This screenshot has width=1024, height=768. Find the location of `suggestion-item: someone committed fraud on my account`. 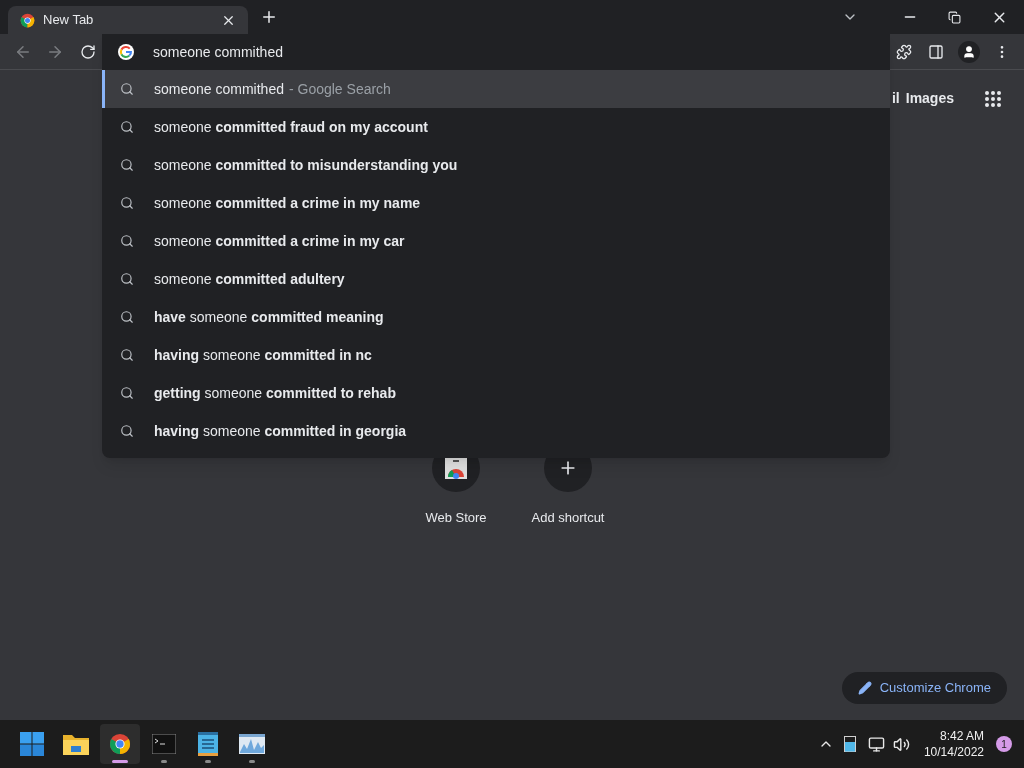

suggestion-item: someone committed fraud on my account is located at coordinates (496, 127).